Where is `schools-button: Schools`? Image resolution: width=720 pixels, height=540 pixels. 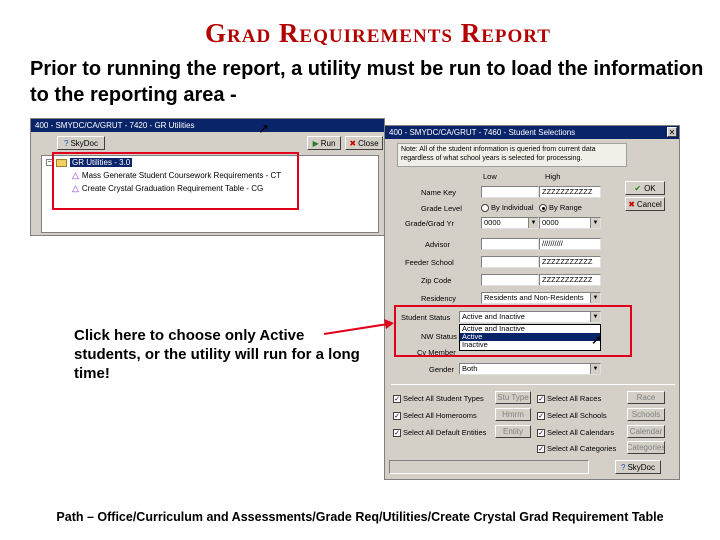
schools-button: Schools is located at coordinates (646, 414).